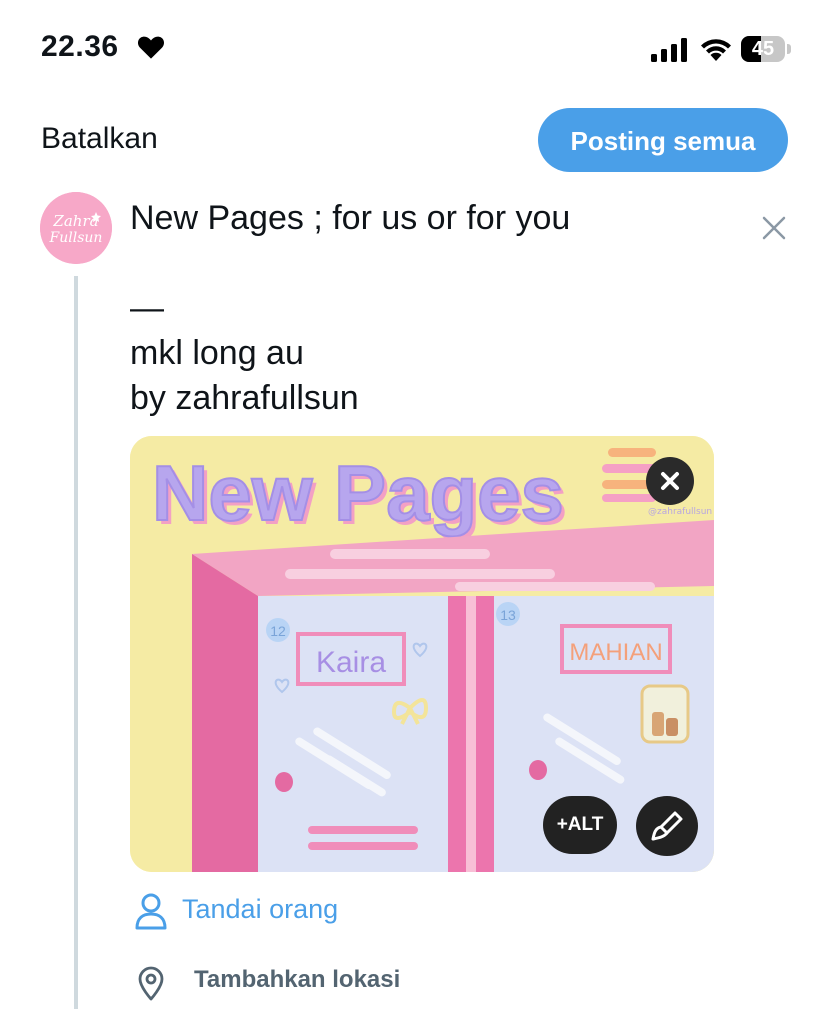 Image resolution: width=827 pixels, height=1009 pixels. I want to click on tag-people-label: Tandai orang, so click(260, 909).